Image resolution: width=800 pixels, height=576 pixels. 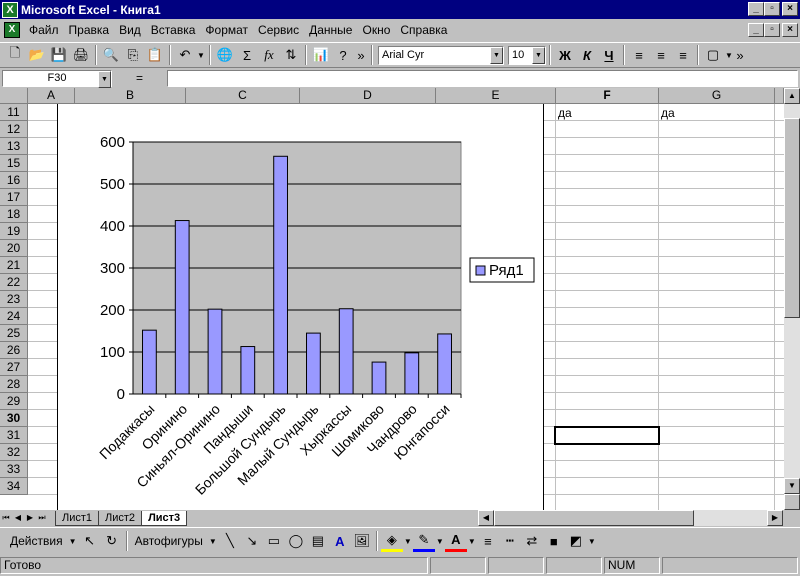 I want to click on workbook-icon: X, so click(x=12, y=30).